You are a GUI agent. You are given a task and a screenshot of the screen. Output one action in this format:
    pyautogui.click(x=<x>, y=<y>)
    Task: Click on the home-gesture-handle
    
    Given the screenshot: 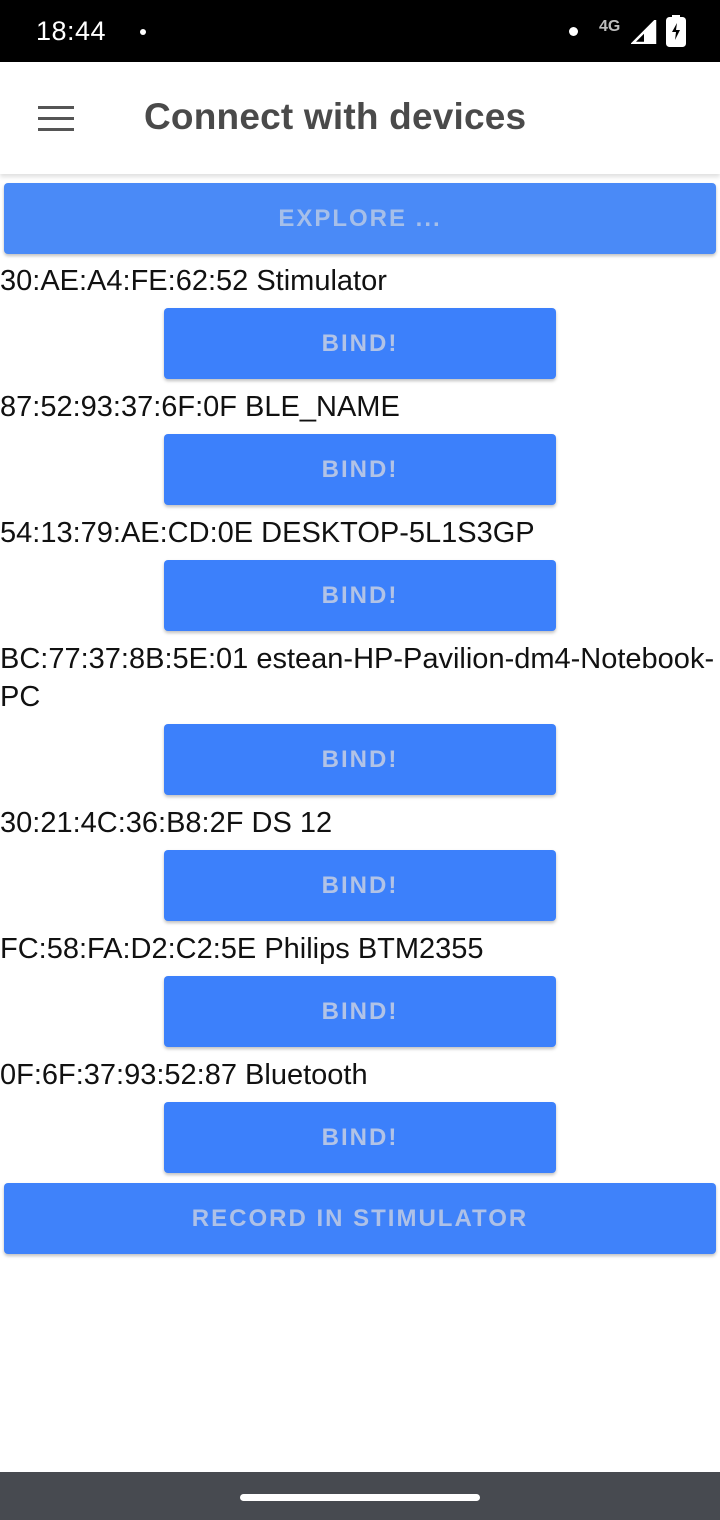 What is the action you would take?
    pyautogui.click(x=360, y=1497)
    